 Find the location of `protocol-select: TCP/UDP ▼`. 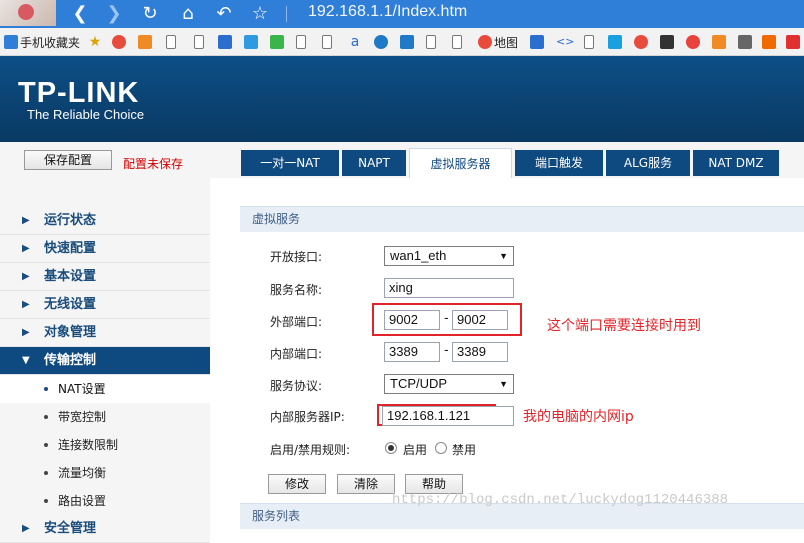

protocol-select: TCP/UDP ▼ is located at coordinates (449, 384).